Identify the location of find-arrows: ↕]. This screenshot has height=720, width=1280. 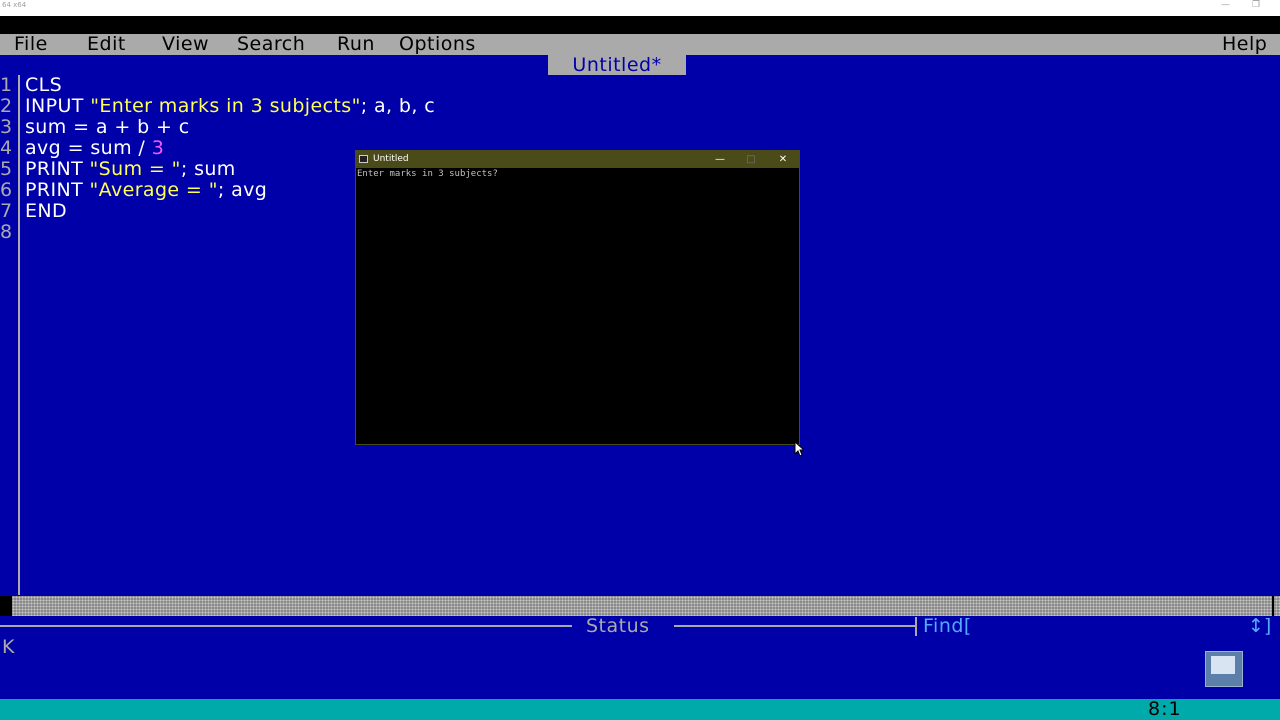
(1259, 626).